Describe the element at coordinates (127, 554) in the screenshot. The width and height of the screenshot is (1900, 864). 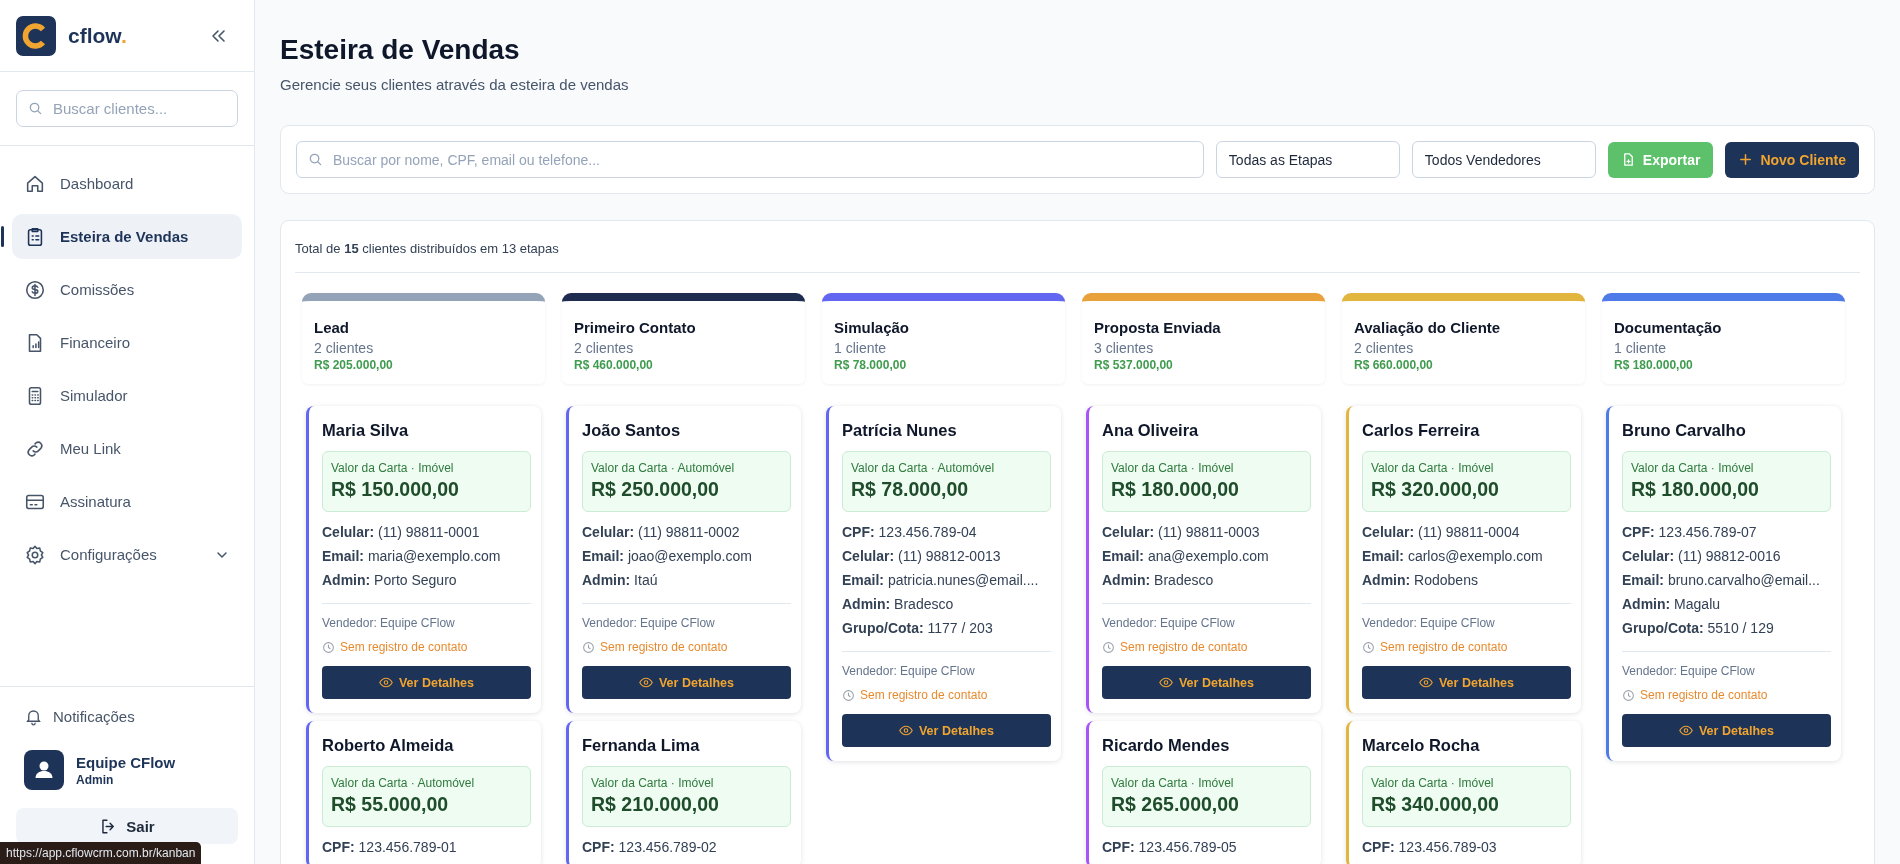
I see `nav-item: Configurações` at that location.